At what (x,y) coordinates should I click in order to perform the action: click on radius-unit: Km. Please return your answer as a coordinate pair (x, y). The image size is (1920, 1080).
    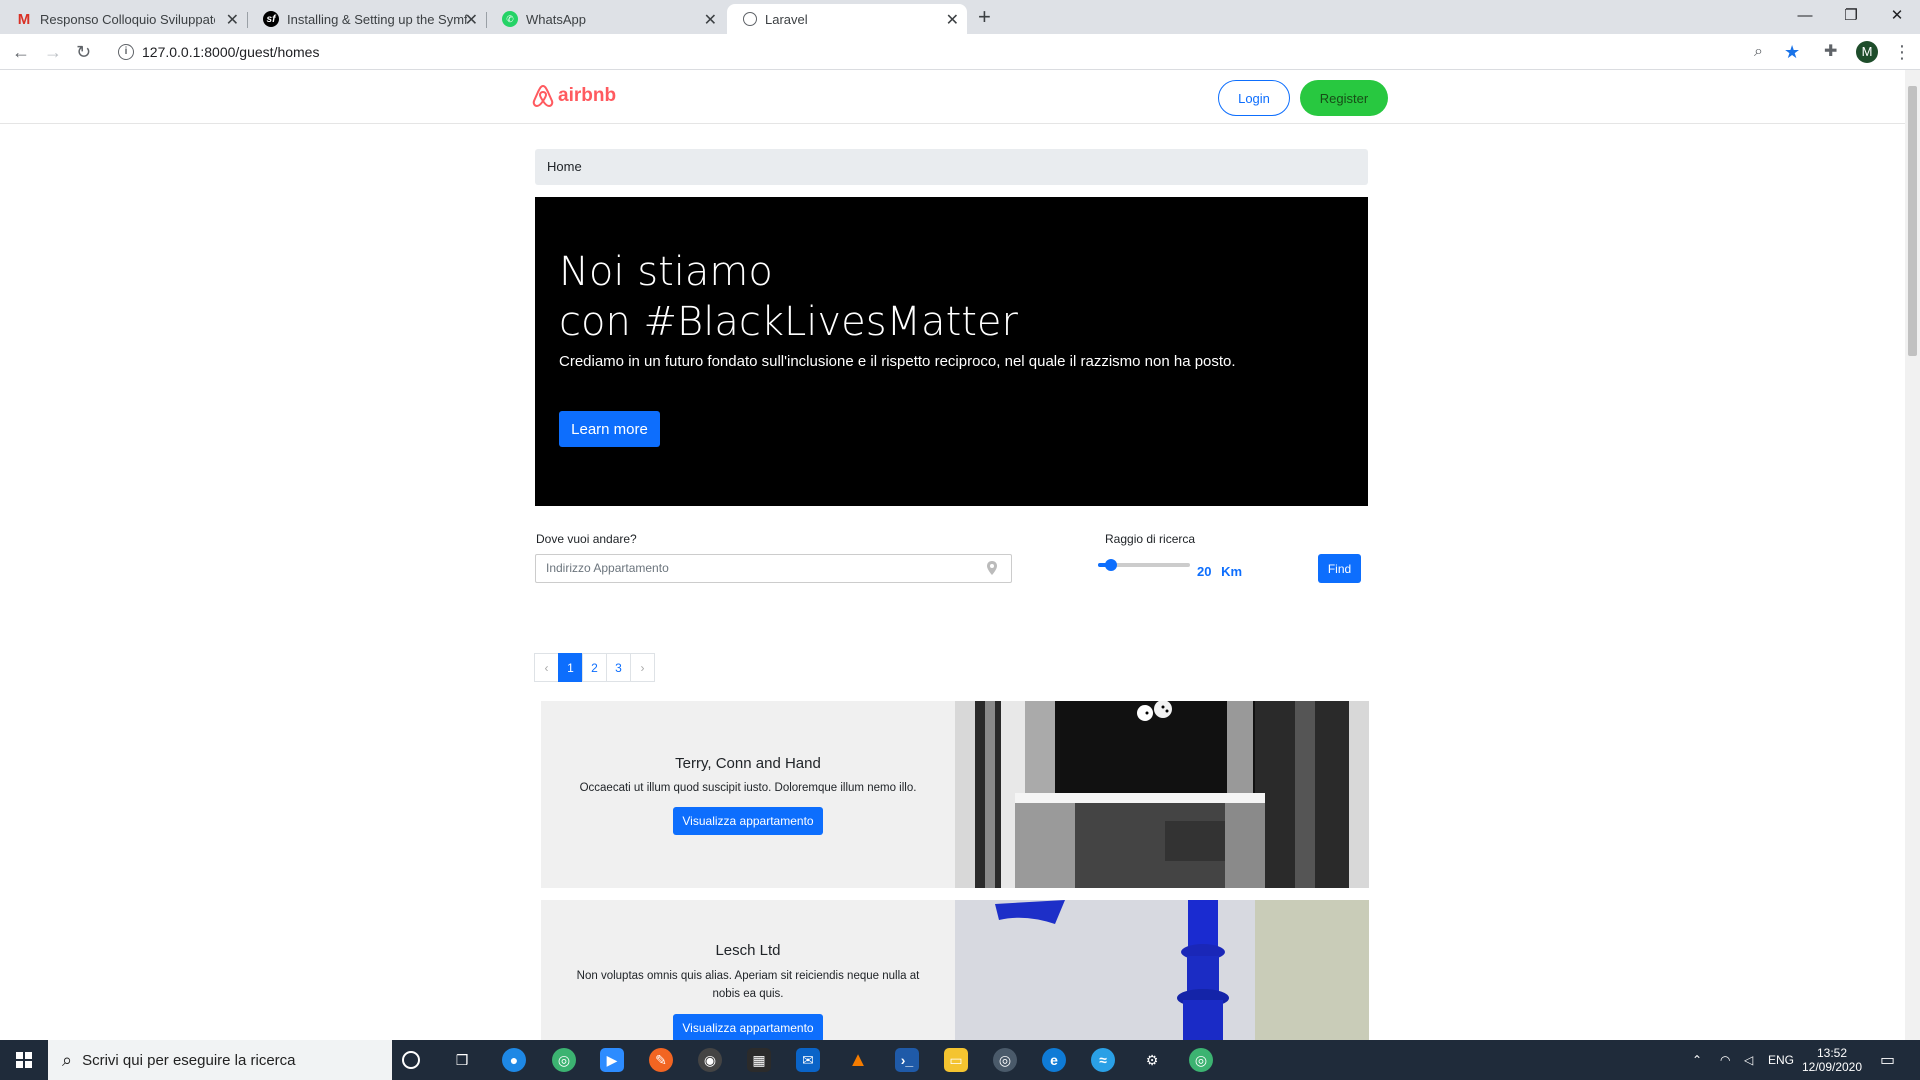
    Looking at the image, I should click on (1232, 571).